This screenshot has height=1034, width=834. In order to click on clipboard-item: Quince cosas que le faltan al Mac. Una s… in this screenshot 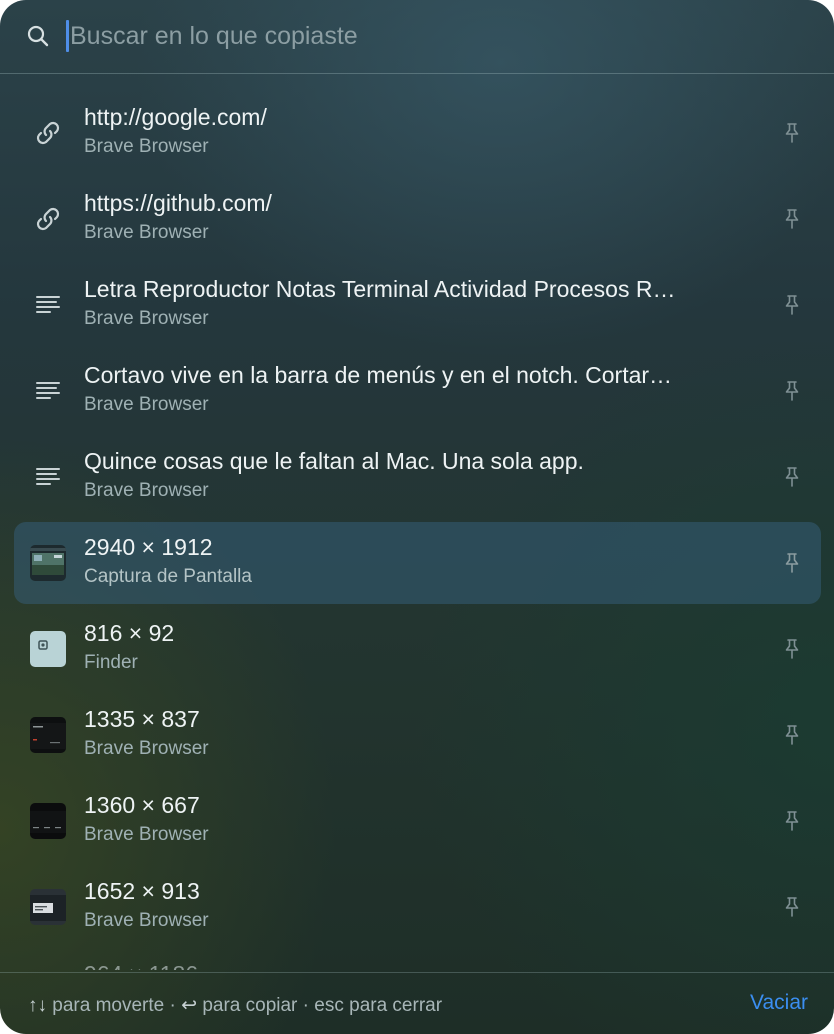, I will do `click(417, 477)`.